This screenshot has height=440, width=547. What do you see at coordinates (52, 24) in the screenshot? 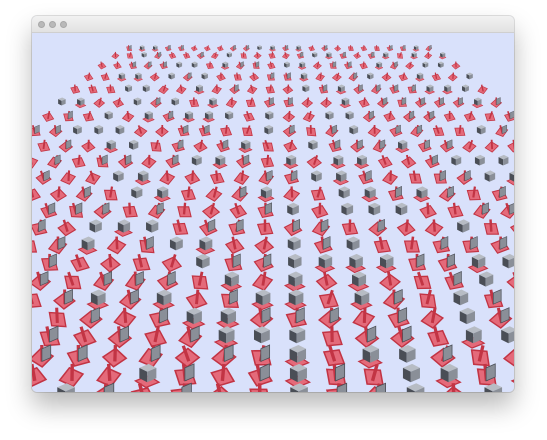
I see `minimize-button` at bounding box center [52, 24].